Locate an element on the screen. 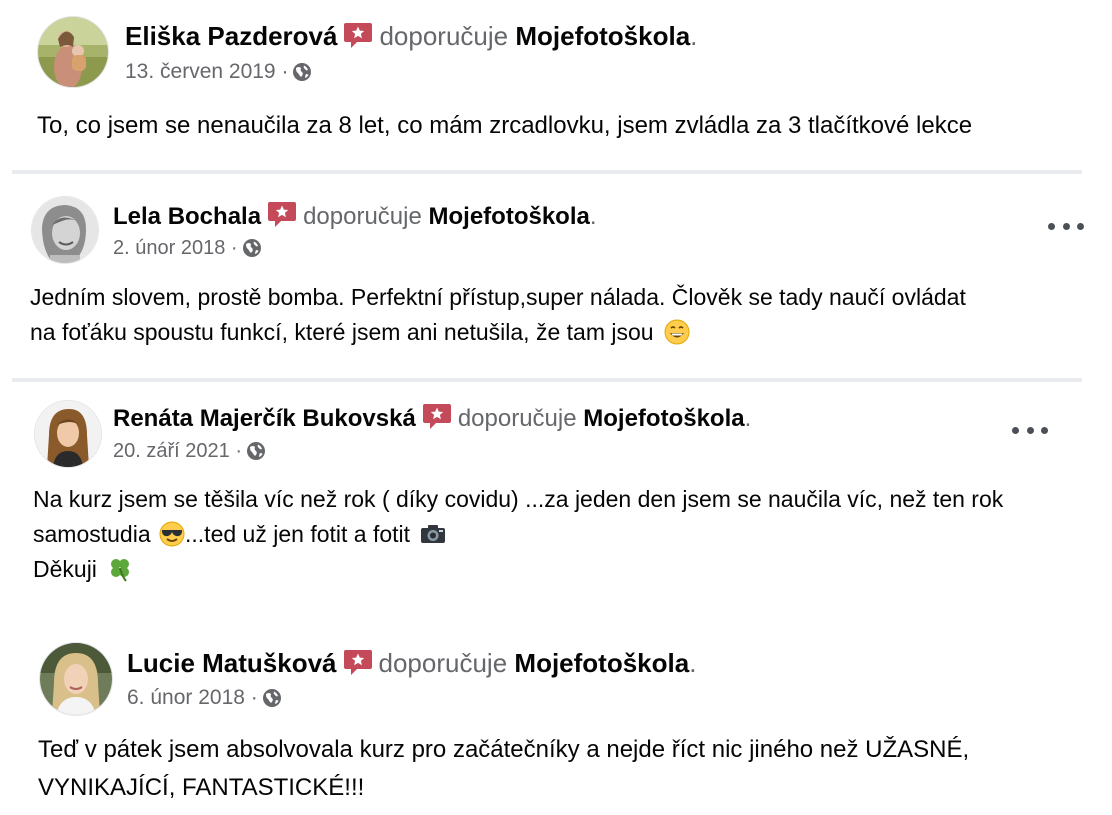 Image resolution: width=1112 pixels, height=815 pixels. grinning-face-icon is located at coordinates (677, 332).